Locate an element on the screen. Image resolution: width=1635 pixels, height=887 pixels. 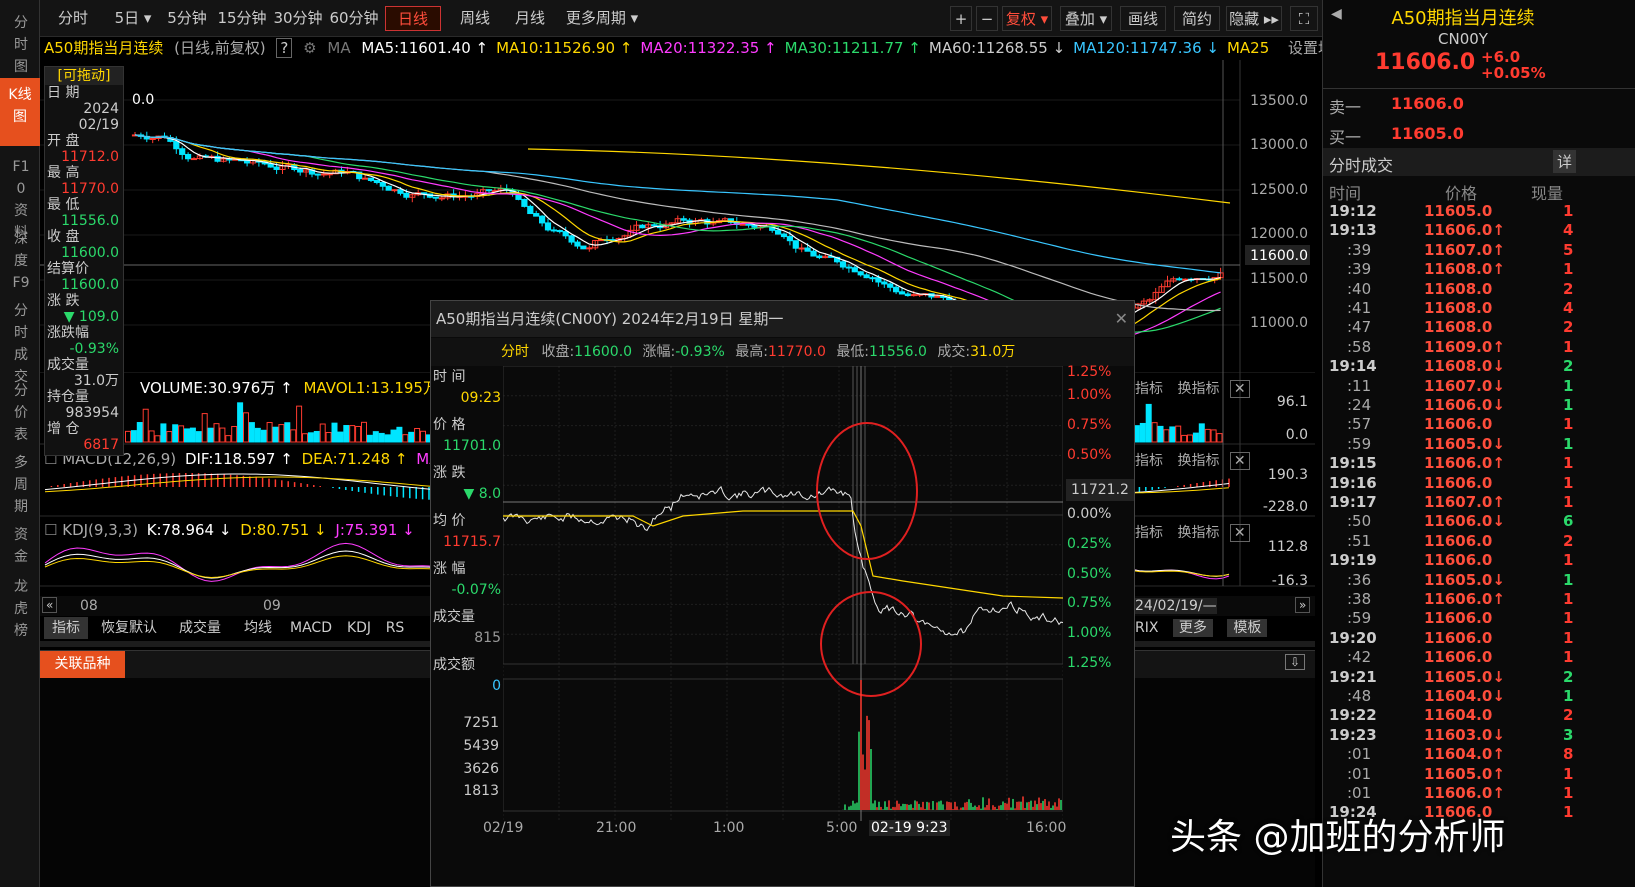
popup-value: 815 is located at coordinates (487, 638).